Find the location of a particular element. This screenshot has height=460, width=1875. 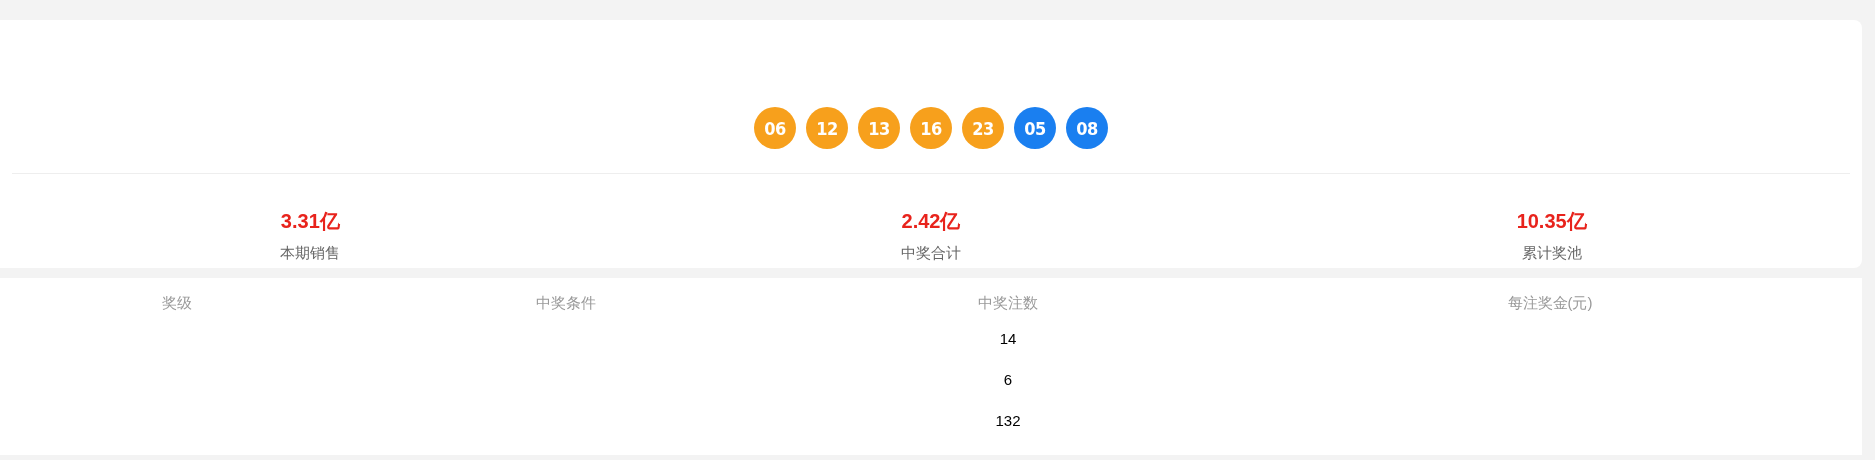

stat-label: 本期销售 is located at coordinates (310, 253).